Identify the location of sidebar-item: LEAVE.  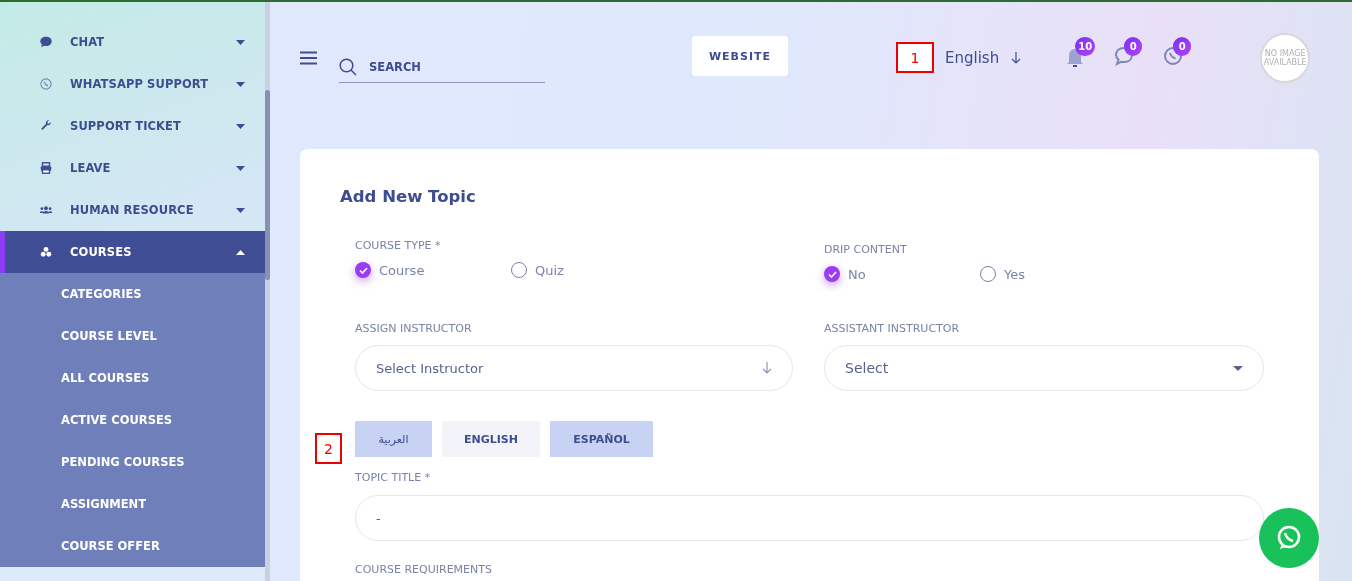
(132, 168).